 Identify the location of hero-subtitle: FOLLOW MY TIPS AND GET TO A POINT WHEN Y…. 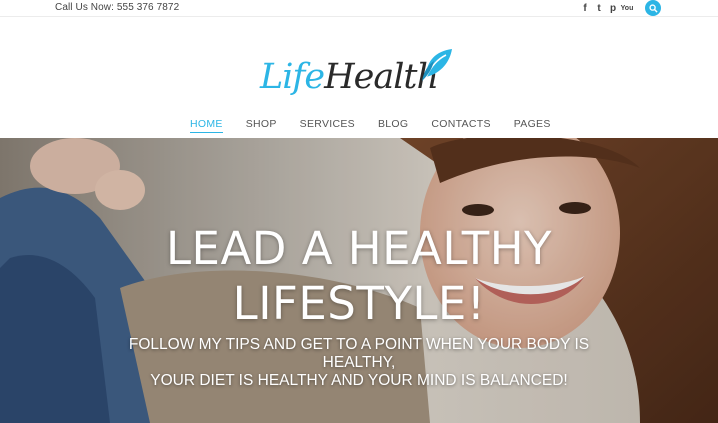
(359, 363).